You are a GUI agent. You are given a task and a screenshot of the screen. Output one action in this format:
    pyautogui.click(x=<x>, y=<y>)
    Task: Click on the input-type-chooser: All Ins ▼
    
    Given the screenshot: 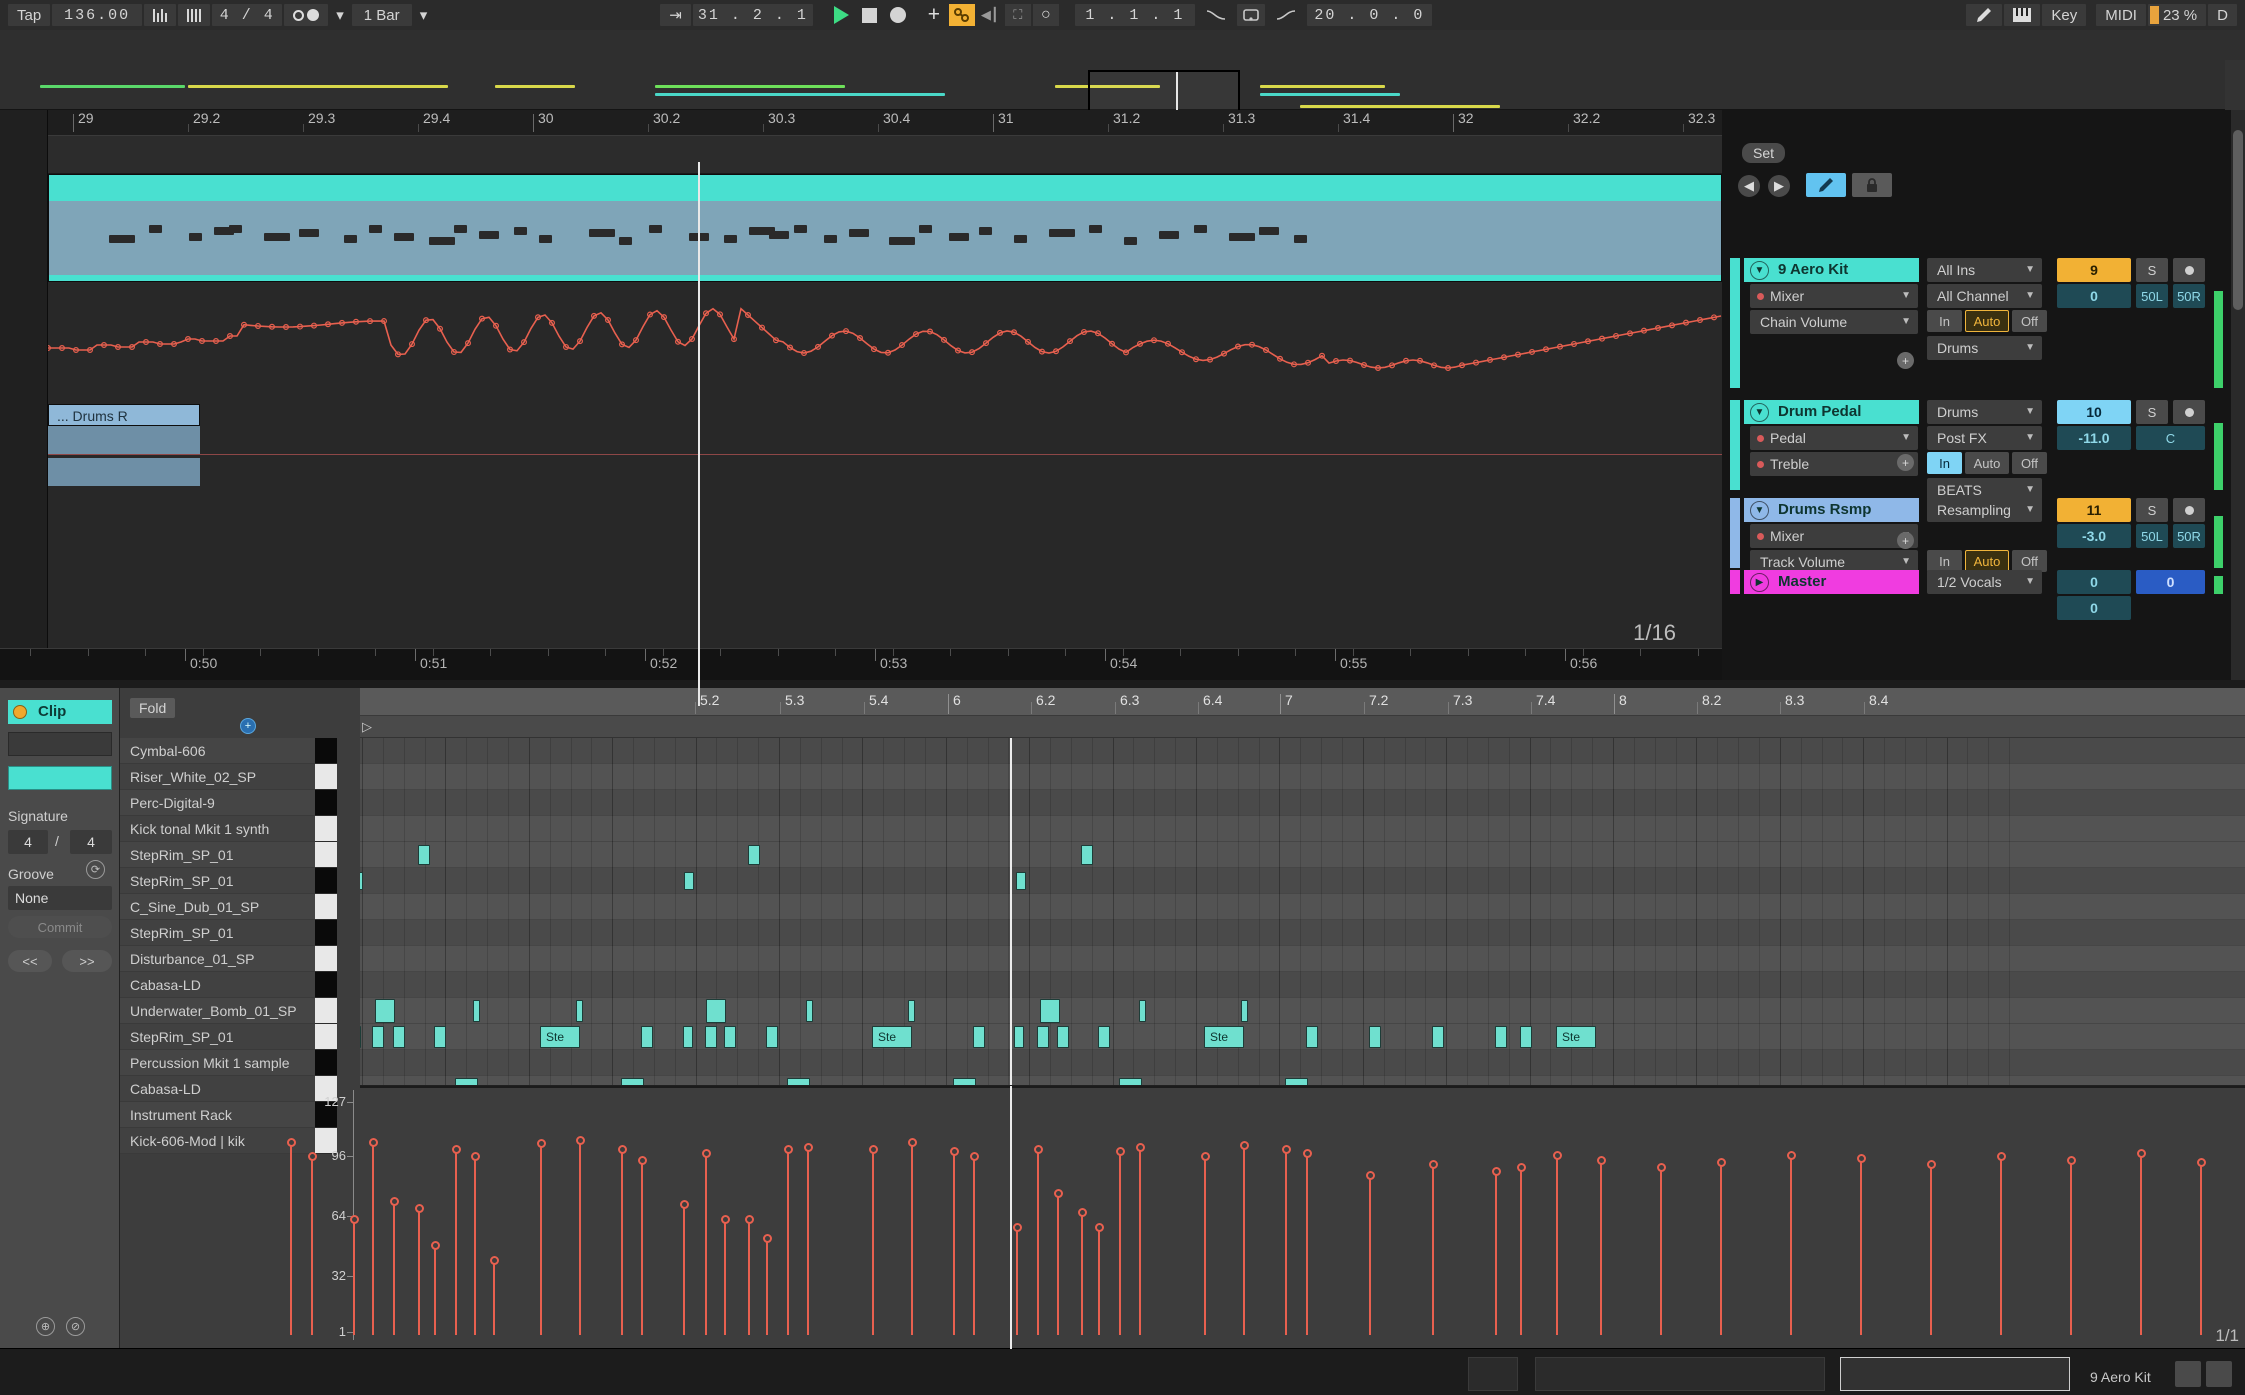 What is the action you would take?
    pyautogui.click(x=1984, y=270)
    